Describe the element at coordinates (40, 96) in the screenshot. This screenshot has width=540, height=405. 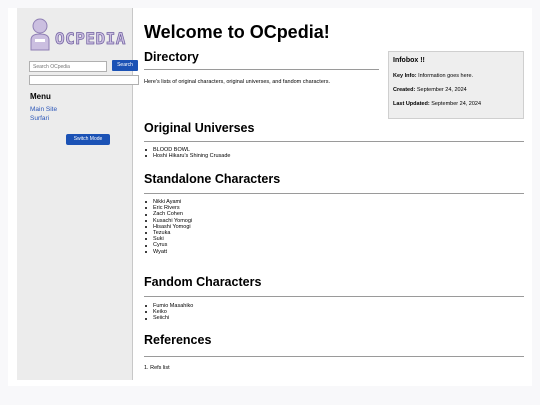
I see `menu-heading: Menu` at that location.